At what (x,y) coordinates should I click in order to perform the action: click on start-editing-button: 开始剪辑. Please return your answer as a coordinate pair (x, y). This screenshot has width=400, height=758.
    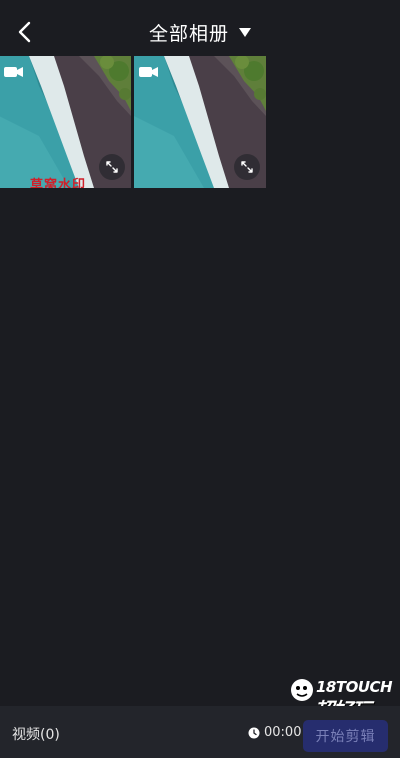
    Looking at the image, I should click on (345, 736).